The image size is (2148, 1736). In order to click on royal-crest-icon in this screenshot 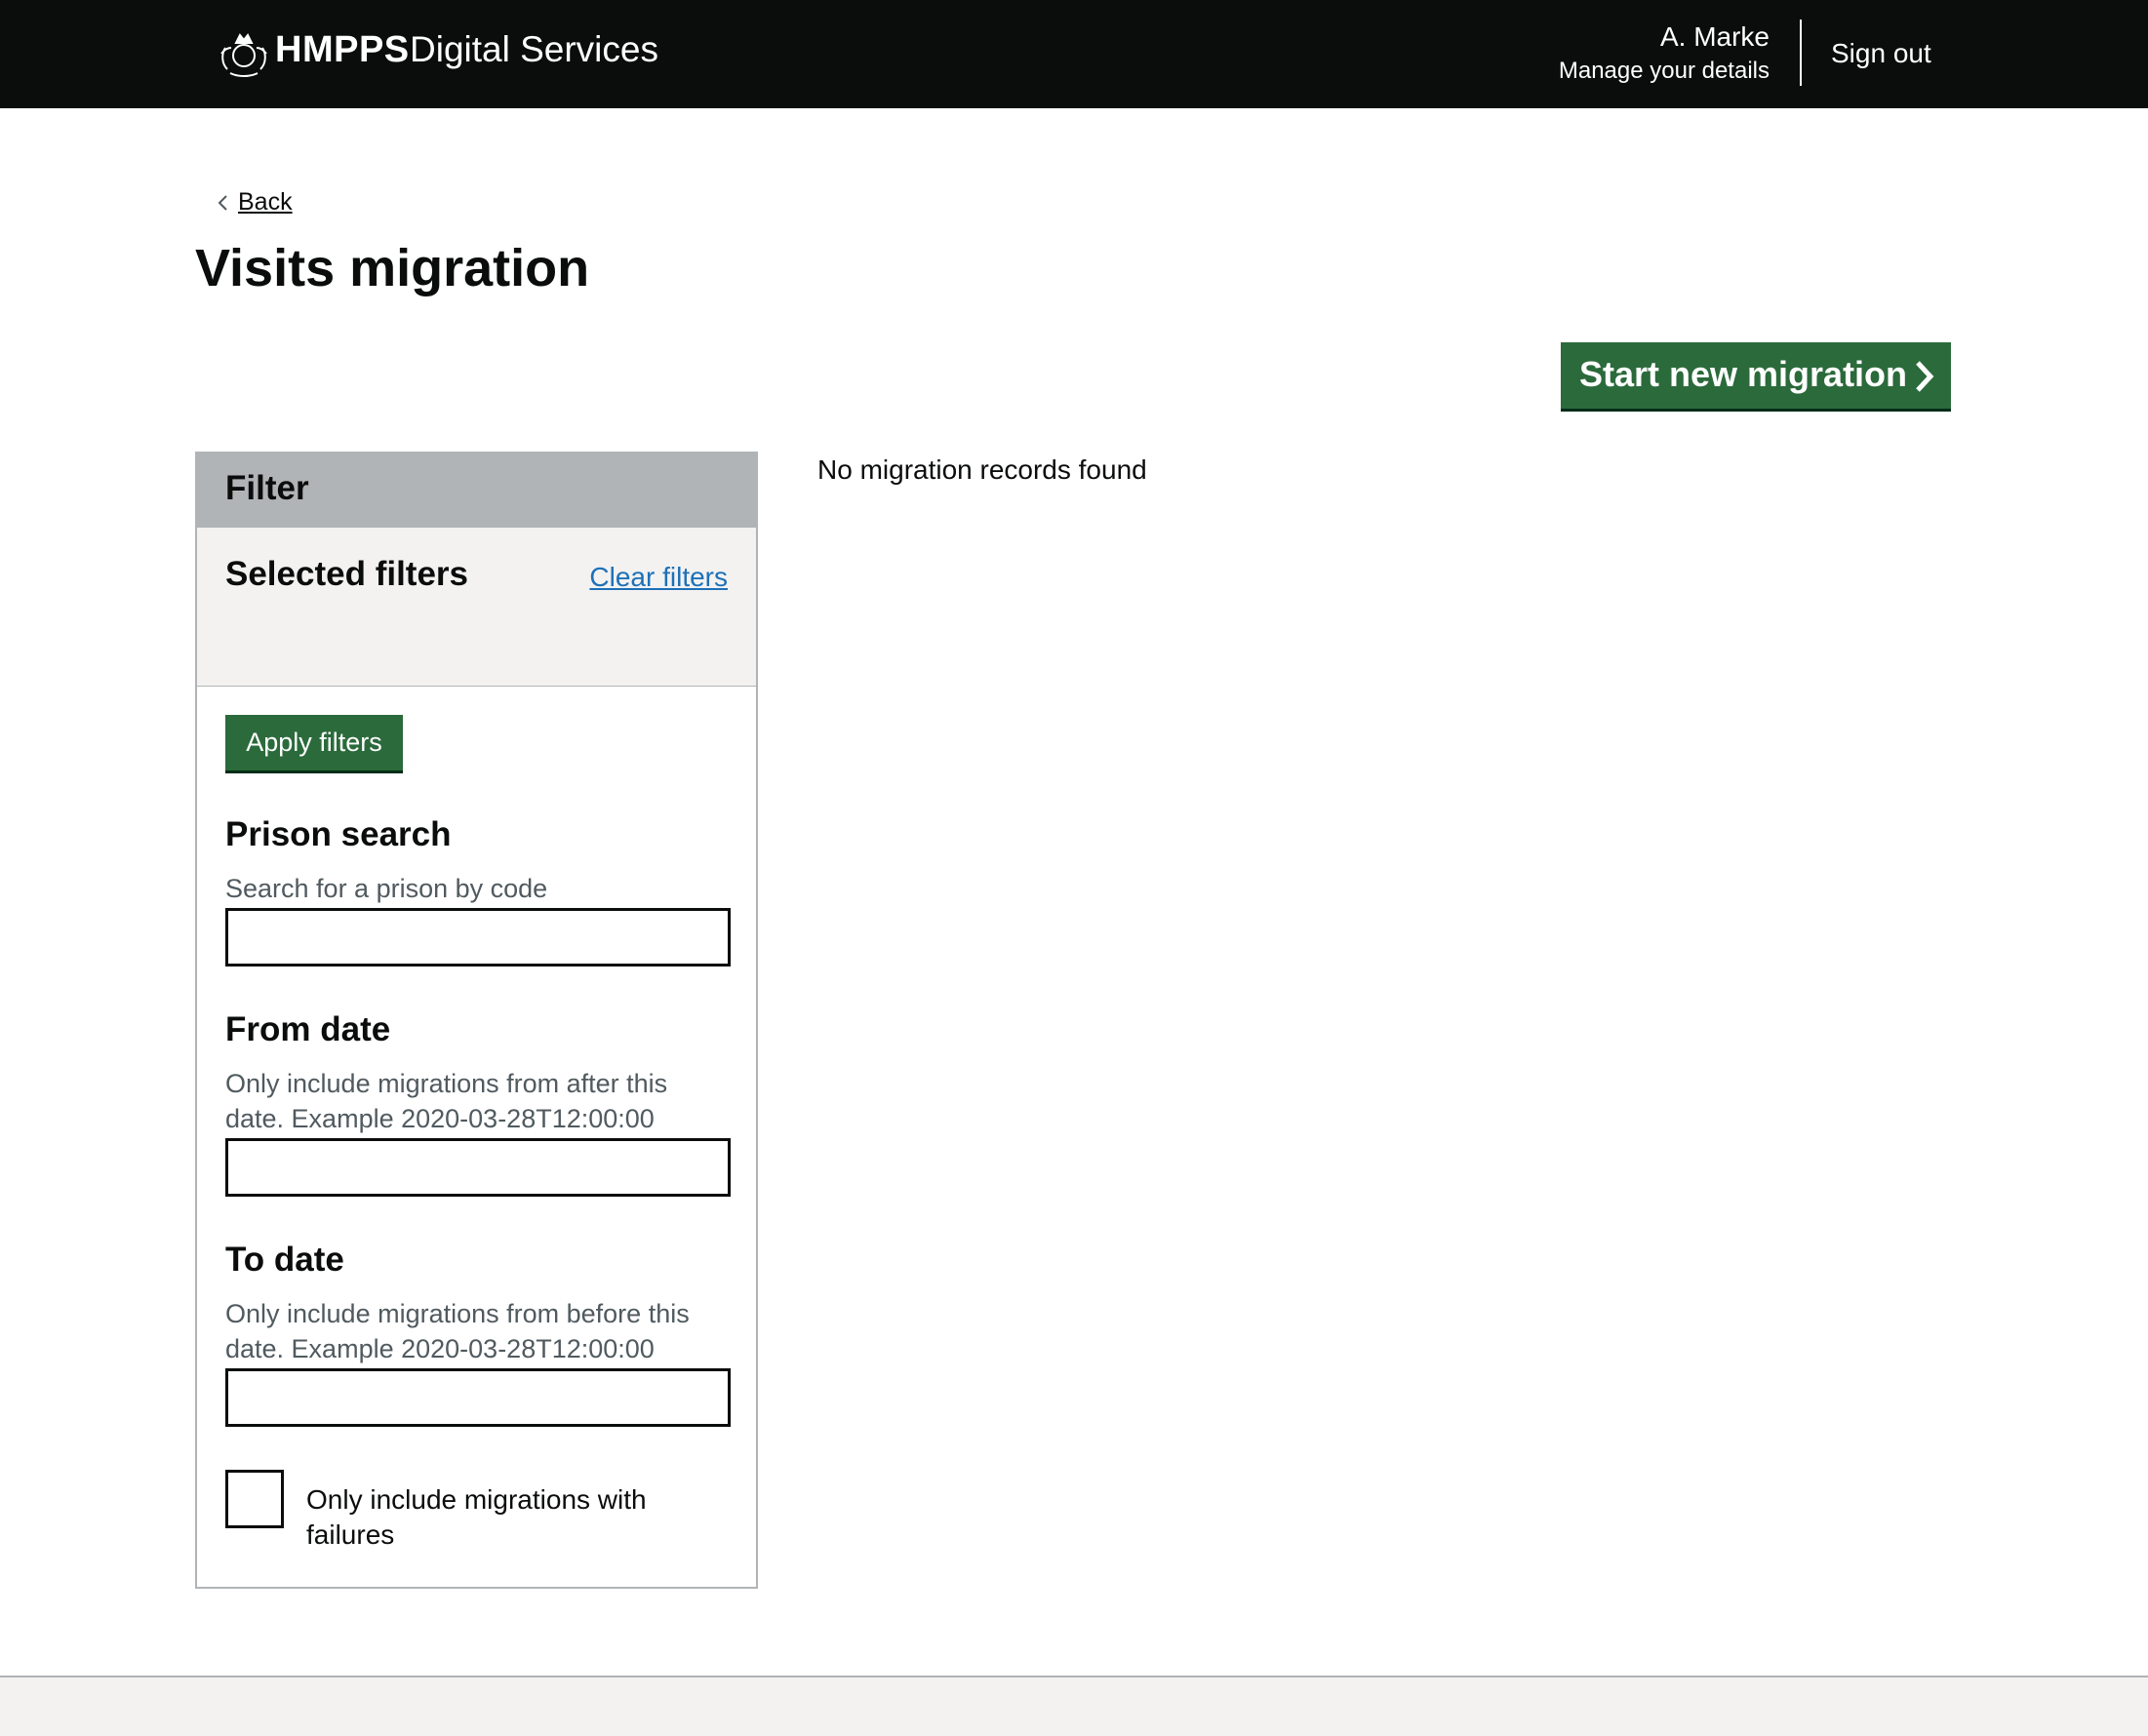, I will do `click(243, 55)`.